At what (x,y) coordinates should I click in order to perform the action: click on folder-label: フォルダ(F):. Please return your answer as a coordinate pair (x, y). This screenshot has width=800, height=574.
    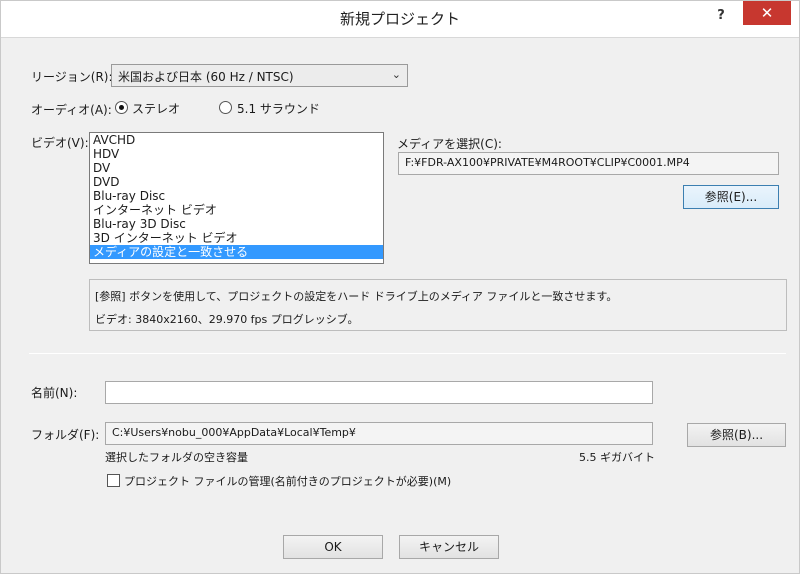
    Looking at the image, I should click on (65, 435).